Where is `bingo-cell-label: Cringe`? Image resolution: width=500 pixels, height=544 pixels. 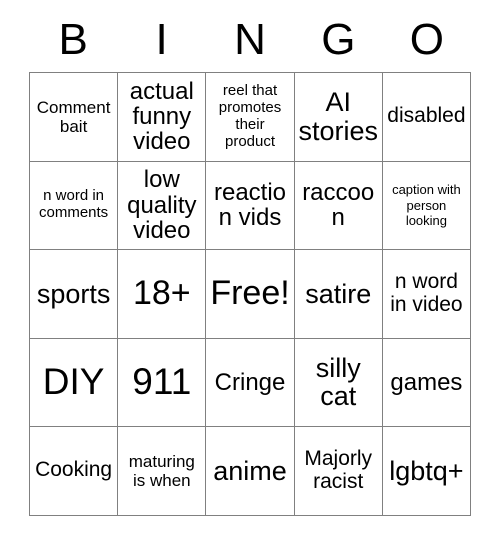
bingo-cell-label: Cringe is located at coordinates (250, 382).